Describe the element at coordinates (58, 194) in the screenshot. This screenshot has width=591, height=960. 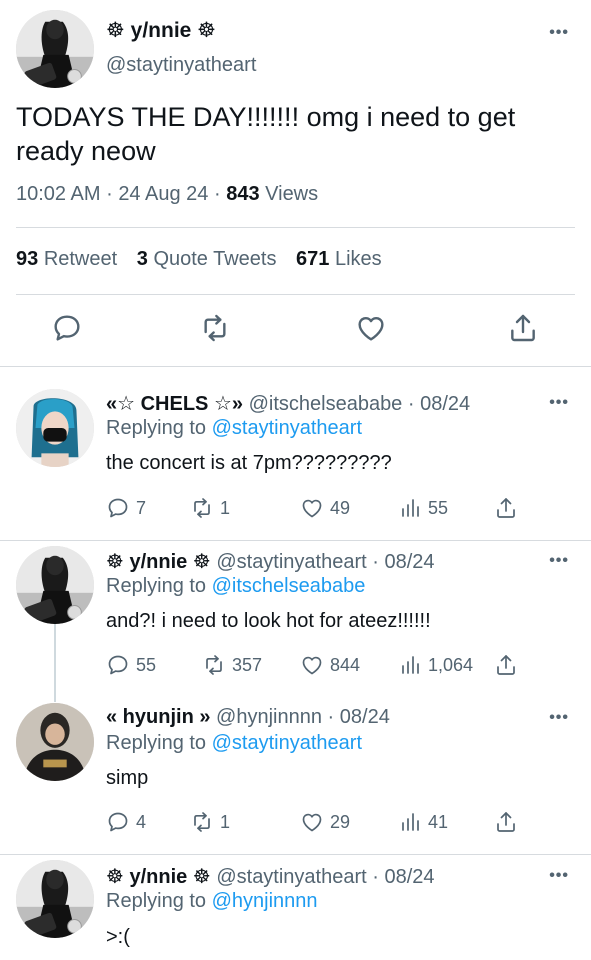
I see `tweet-time: 10:02 AM` at that location.